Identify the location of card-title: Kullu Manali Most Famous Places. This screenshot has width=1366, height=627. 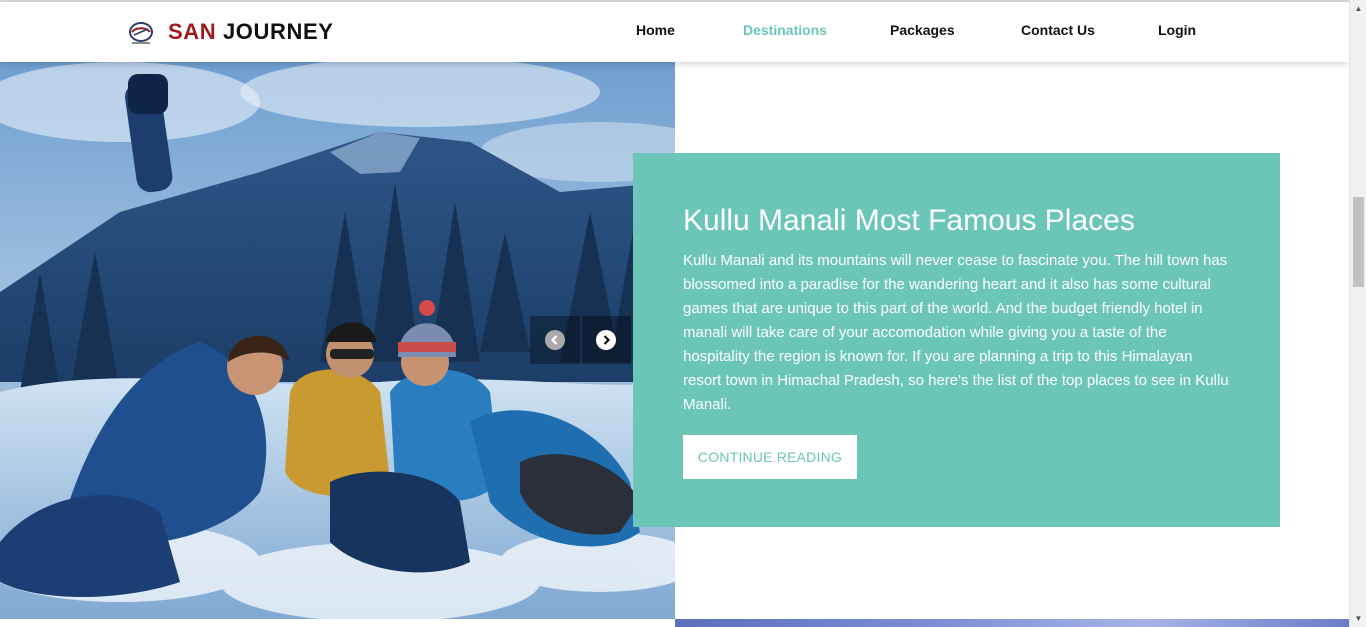
(909, 220).